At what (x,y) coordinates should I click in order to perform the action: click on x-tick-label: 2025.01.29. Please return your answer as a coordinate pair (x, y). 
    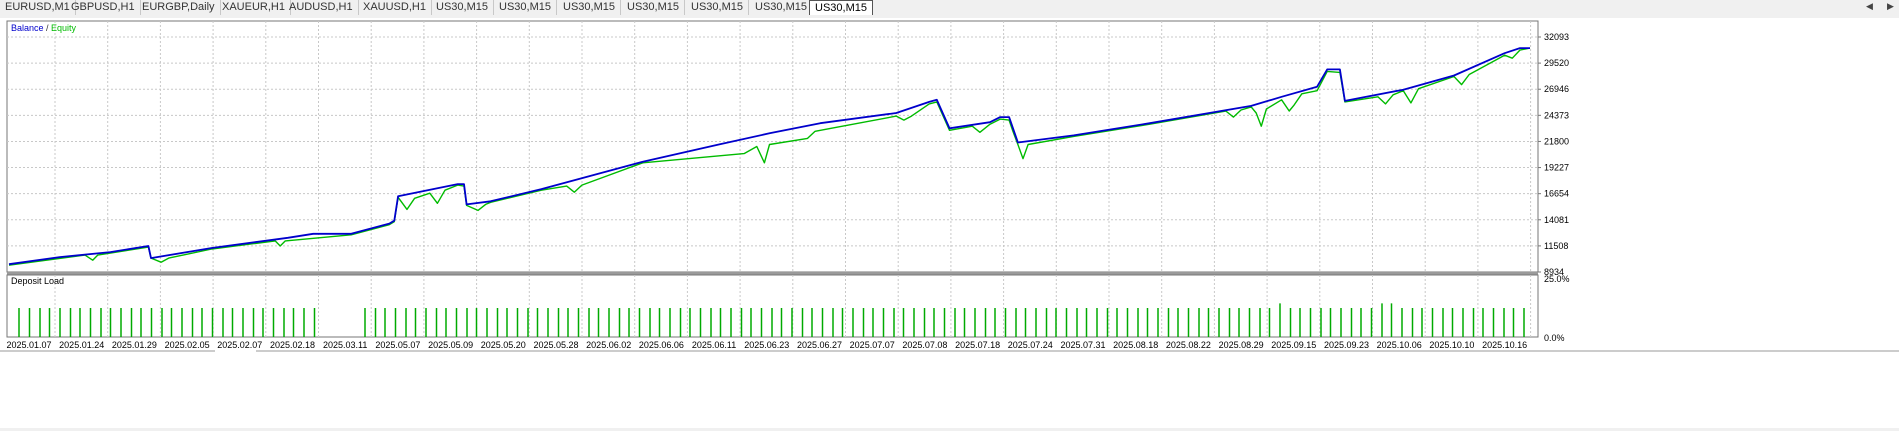
    Looking at the image, I should click on (134, 345).